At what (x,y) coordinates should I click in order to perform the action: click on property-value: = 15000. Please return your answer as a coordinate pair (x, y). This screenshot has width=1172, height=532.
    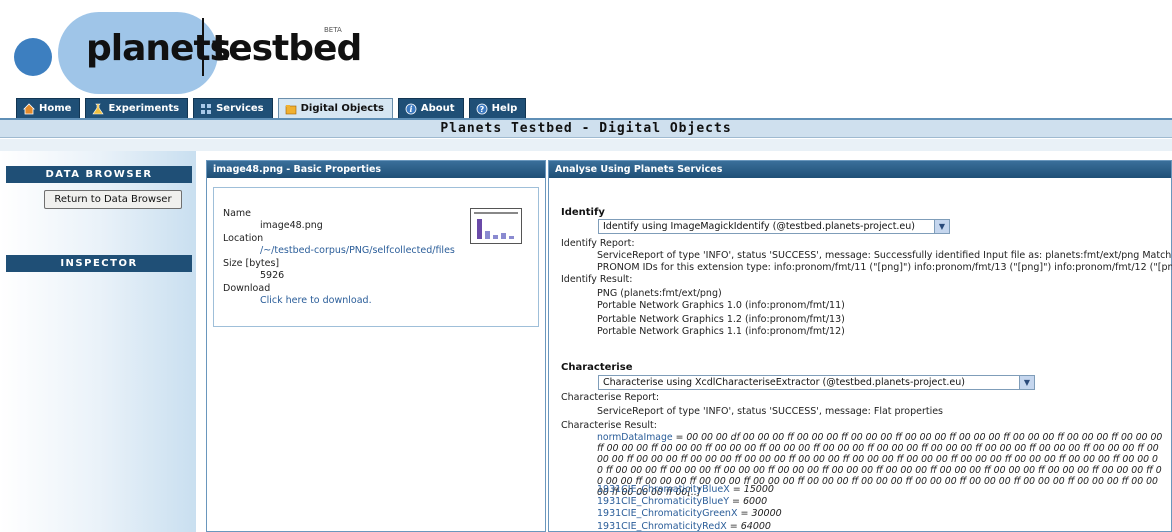
    Looking at the image, I should click on (751, 489).